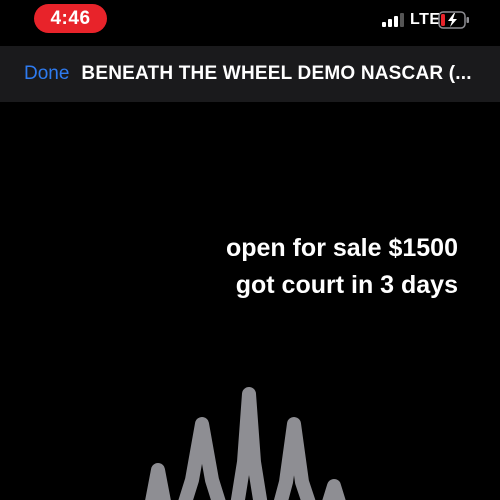 This screenshot has height=500, width=500. I want to click on caption-line-1: open for sale $1500, so click(341, 248).